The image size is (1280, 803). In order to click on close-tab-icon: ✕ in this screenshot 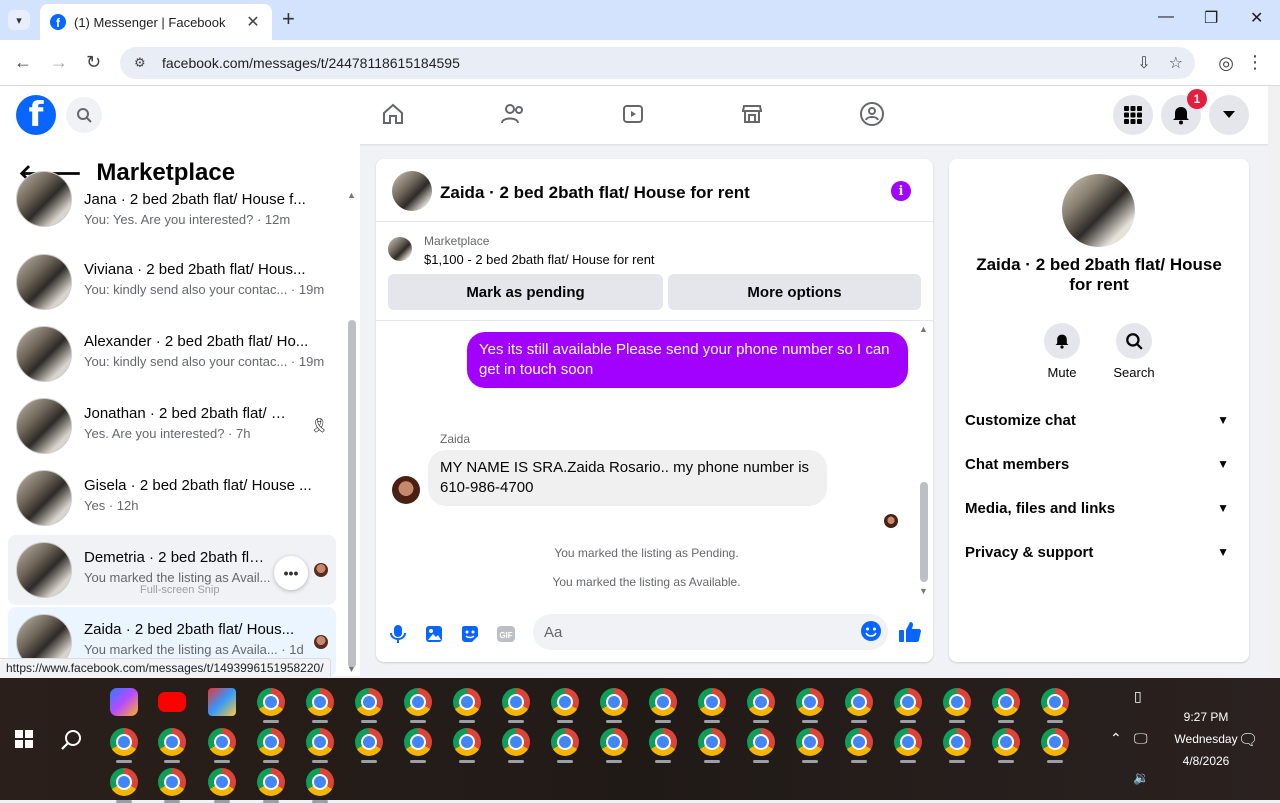, I will do `click(253, 22)`.